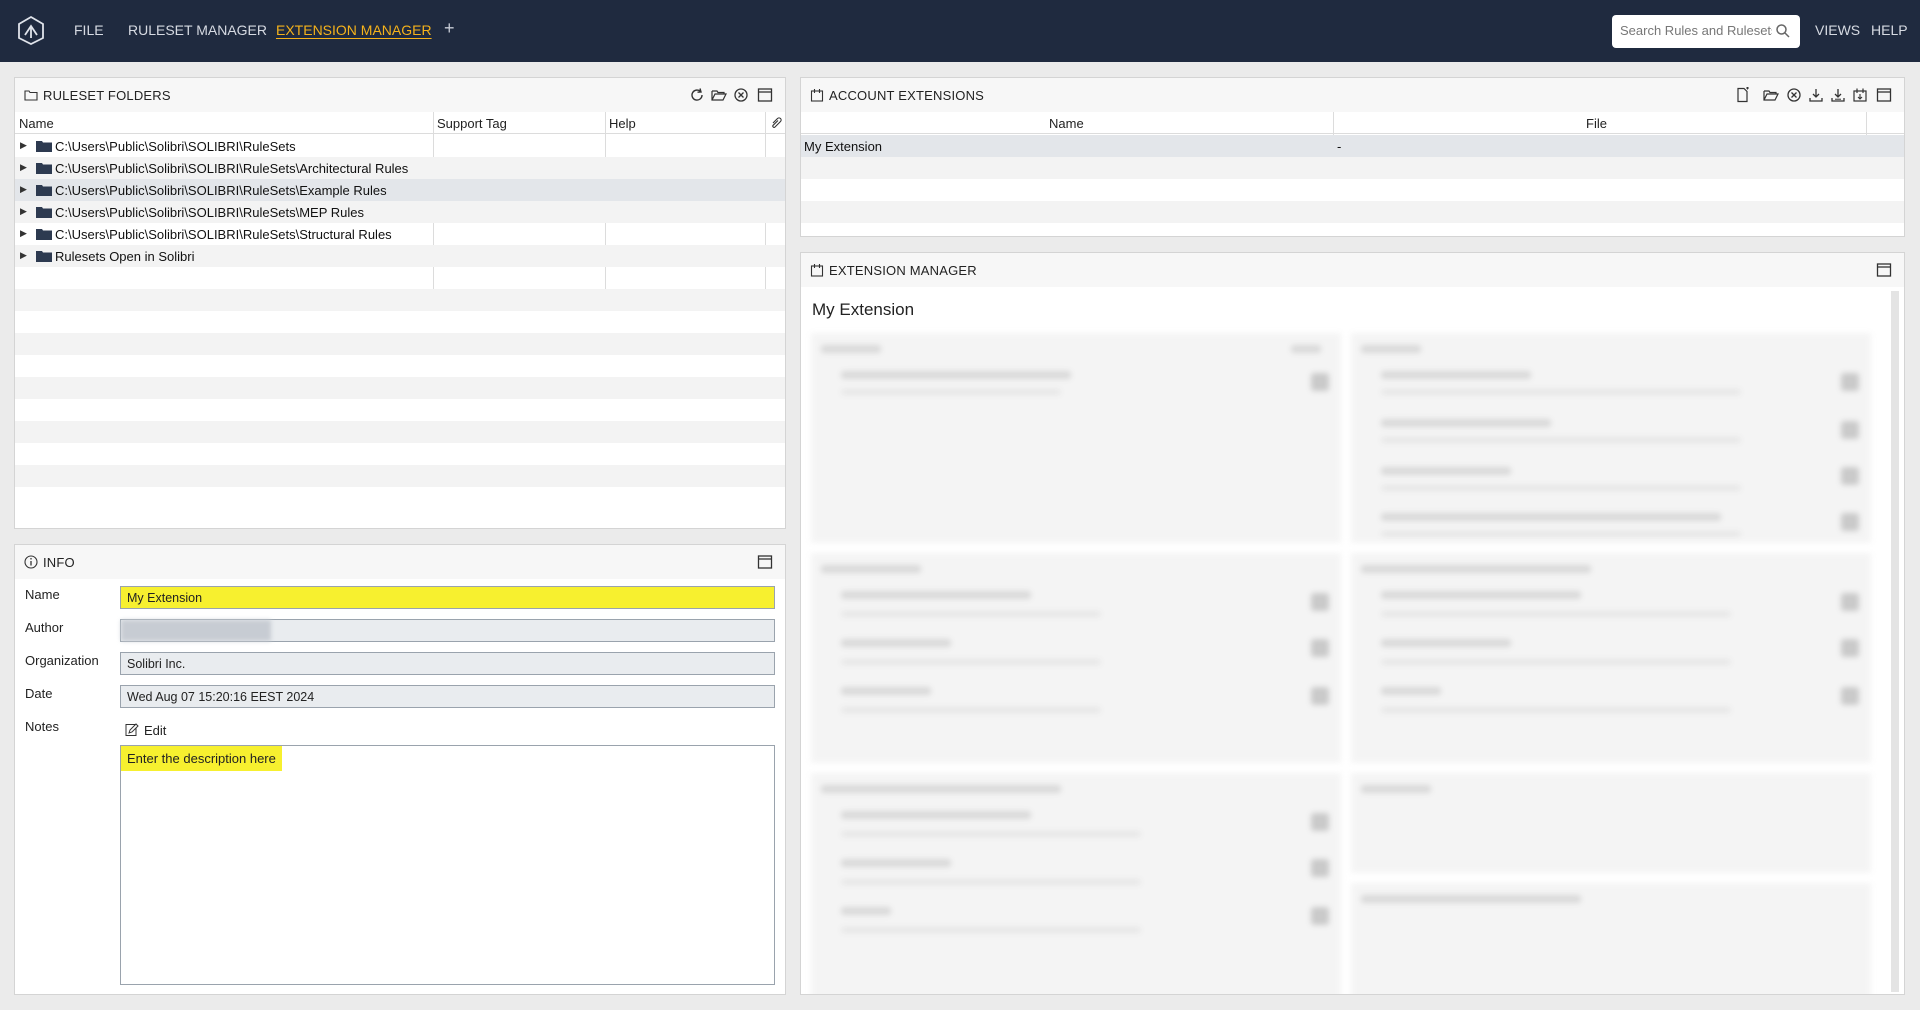 The width and height of the screenshot is (1920, 1010). Describe the element at coordinates (89, 30) in the screenshot. I see `menu-file: FILE` at that location.